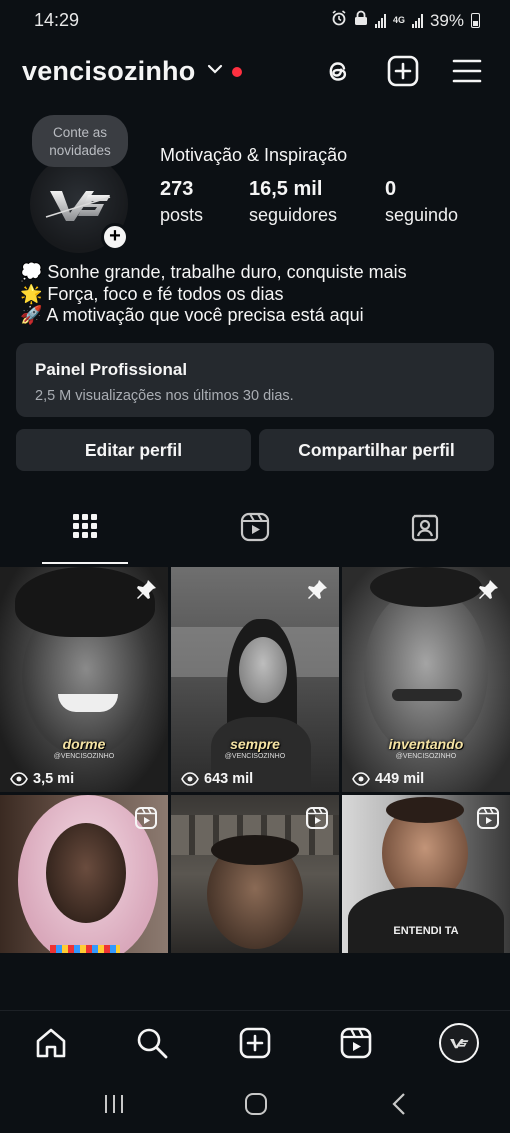 The width and height of the screenshot is (510, 1133). Describe the element at coordinates (152, 293) in the screenshot. I see `bio-line: 🌟 Força, foco e fé todos os dias` at that location.